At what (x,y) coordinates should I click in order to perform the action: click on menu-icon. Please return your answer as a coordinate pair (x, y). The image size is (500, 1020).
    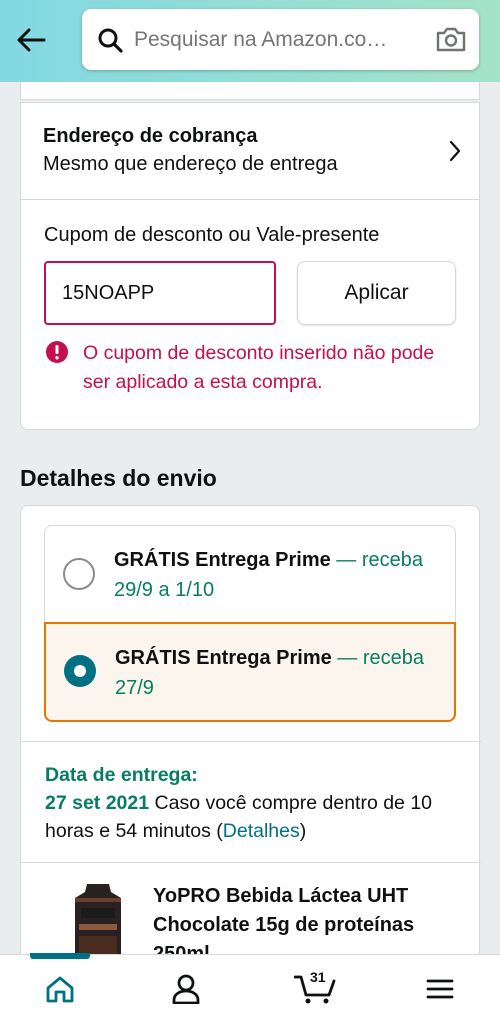
    Looking at the image, I should click on (440, 989).